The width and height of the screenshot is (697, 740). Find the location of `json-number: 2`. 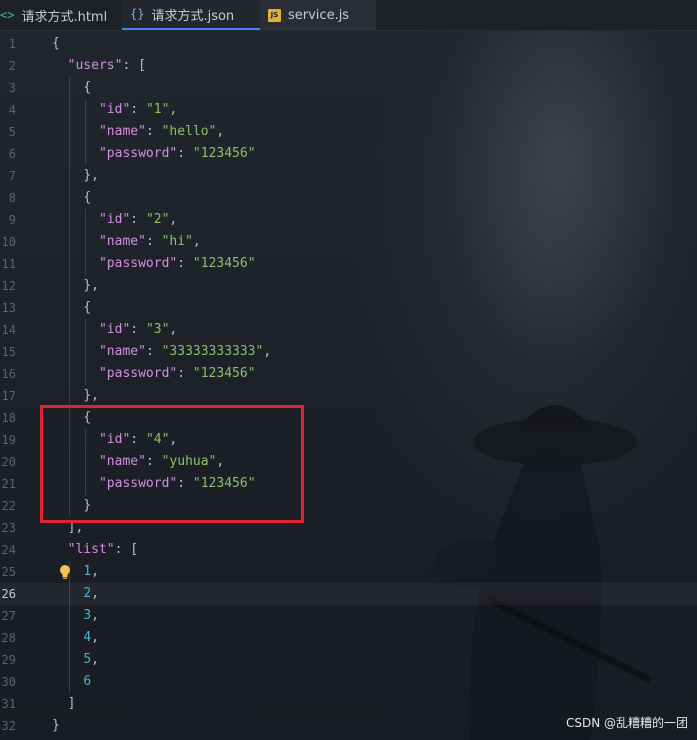

json-number: 2 is located at coordinates (87, 593).